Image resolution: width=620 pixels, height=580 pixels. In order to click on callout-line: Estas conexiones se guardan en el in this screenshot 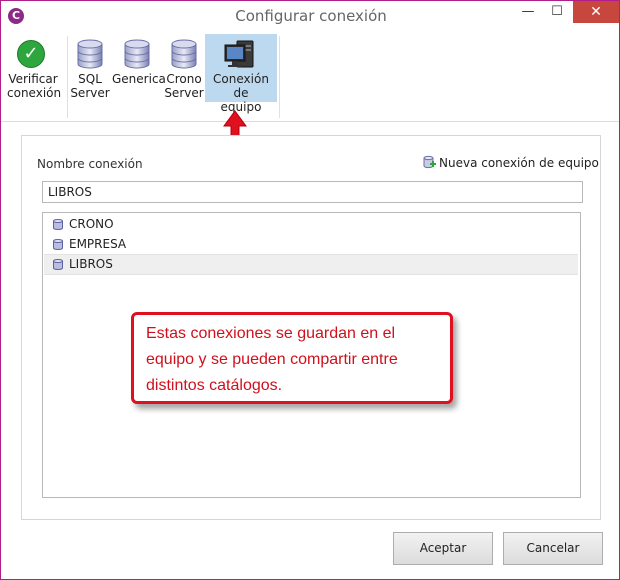, I will do `click(271, 333)`.